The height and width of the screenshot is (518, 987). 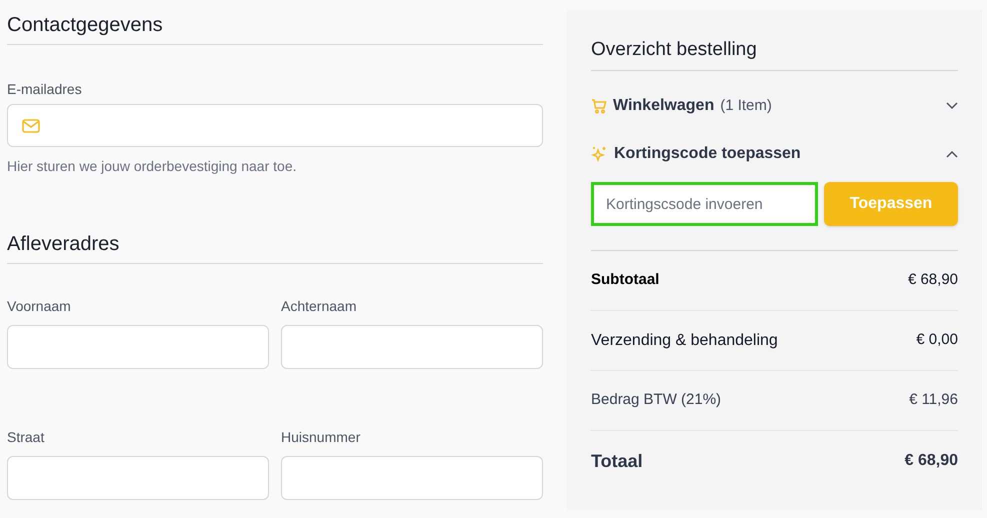 I want to click on summary-value: € 11,96, so click(x=933, y=400).